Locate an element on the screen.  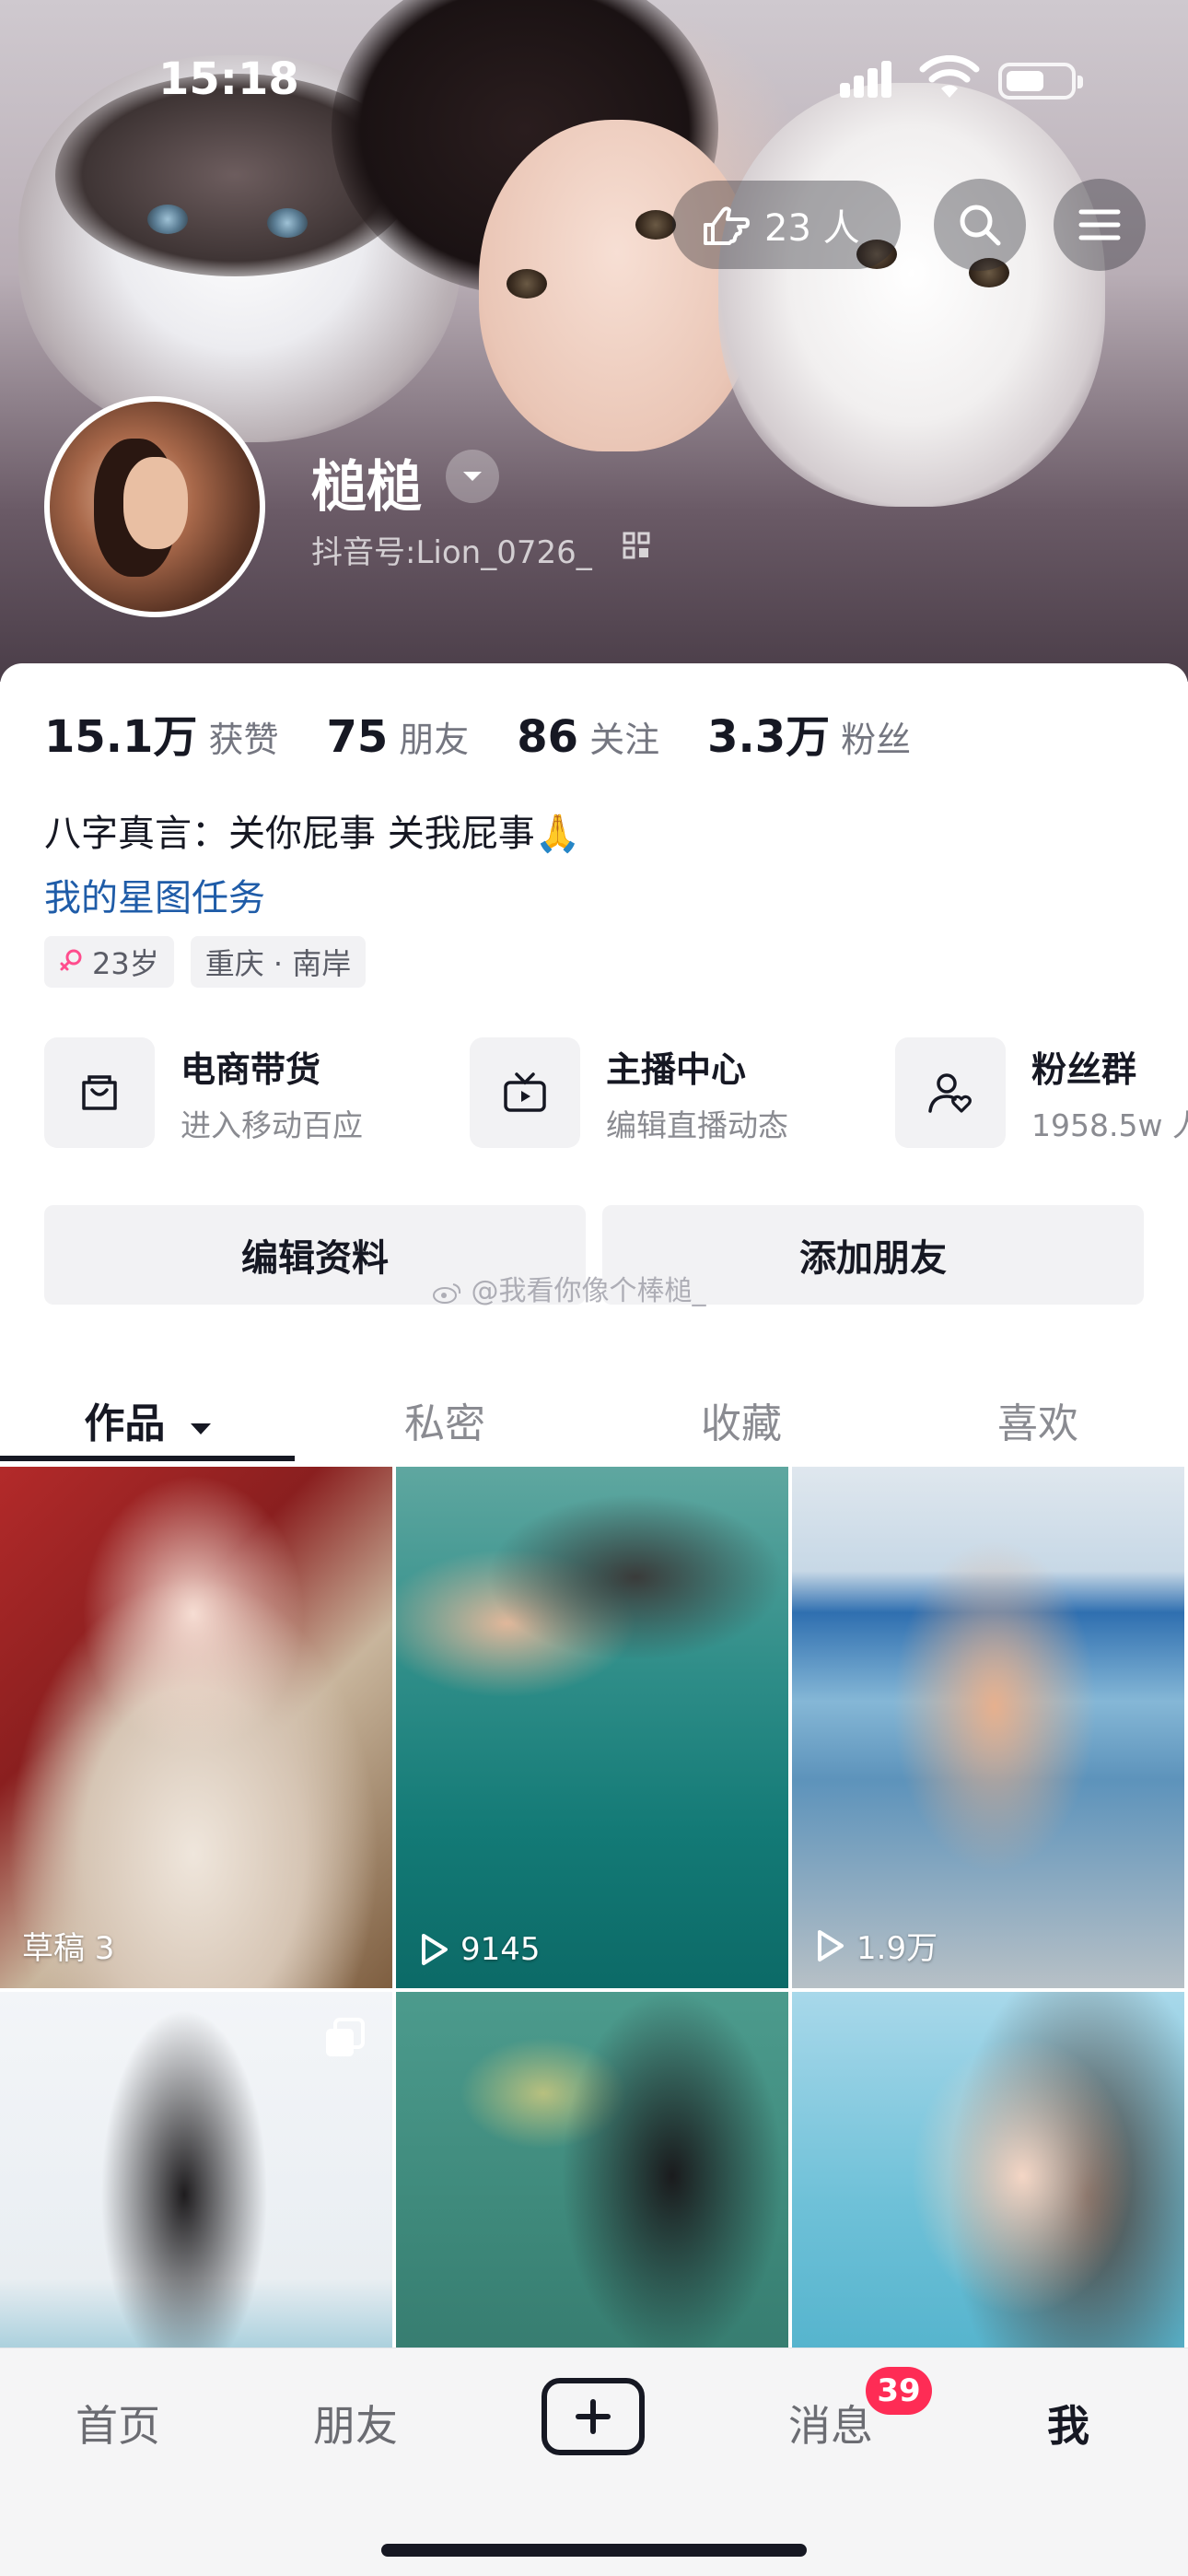
chevron-down-icon is located at coordinates (473, 476).